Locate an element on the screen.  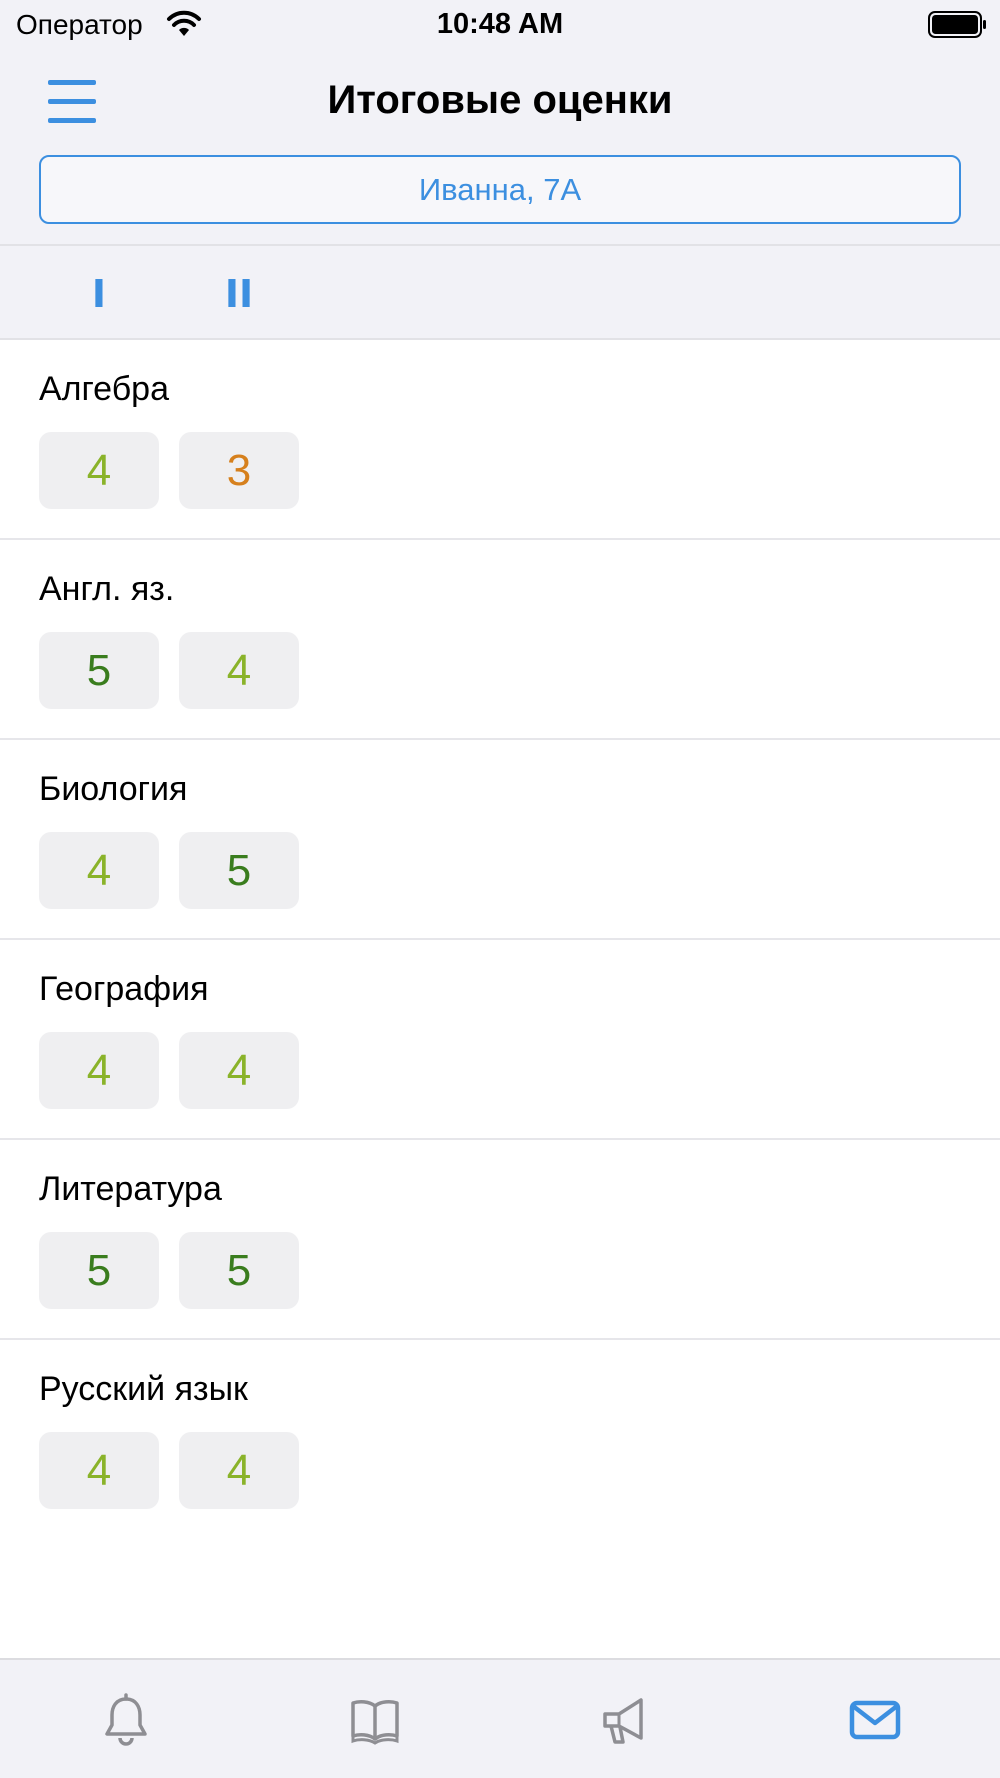
subject-row: Биология 4 5 is located at coordinates (500, 840).